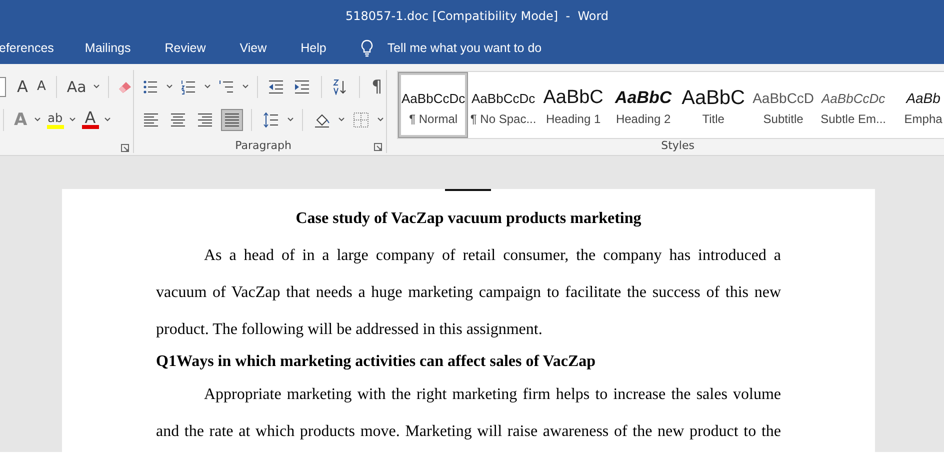  What do you see at coordinates (468, 293) in the screenshot?
I see `body-paragraph: As a head of in a large company of retail consumer, the company has introduced a vacuum of VacZap that needs a huge marketing campaign to facilitate the success of this new product. The following will be addressed in this assignment.` at bounding box center [468, 293].